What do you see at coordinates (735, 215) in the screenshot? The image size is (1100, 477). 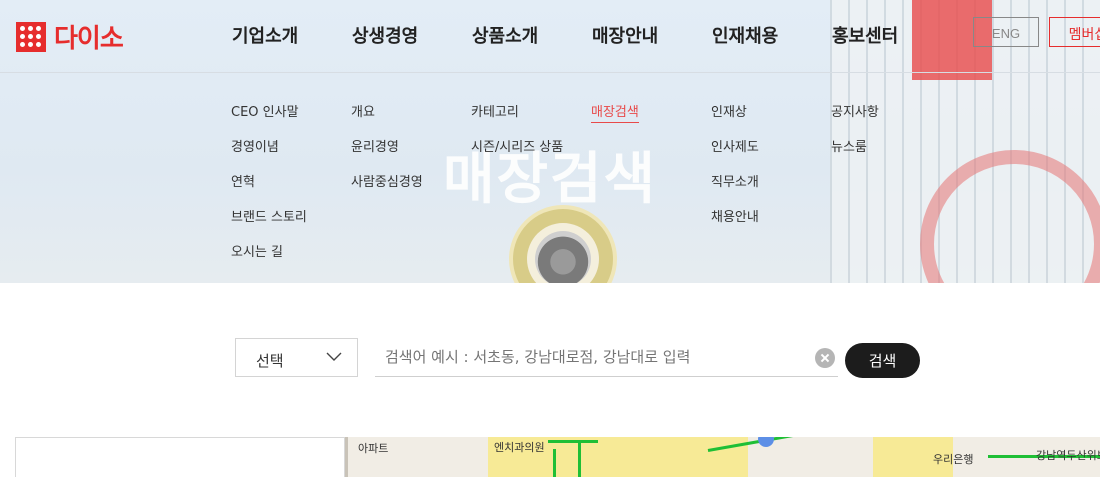 I see `submenu-item: 채용안내` at bounding box center [735, 215].